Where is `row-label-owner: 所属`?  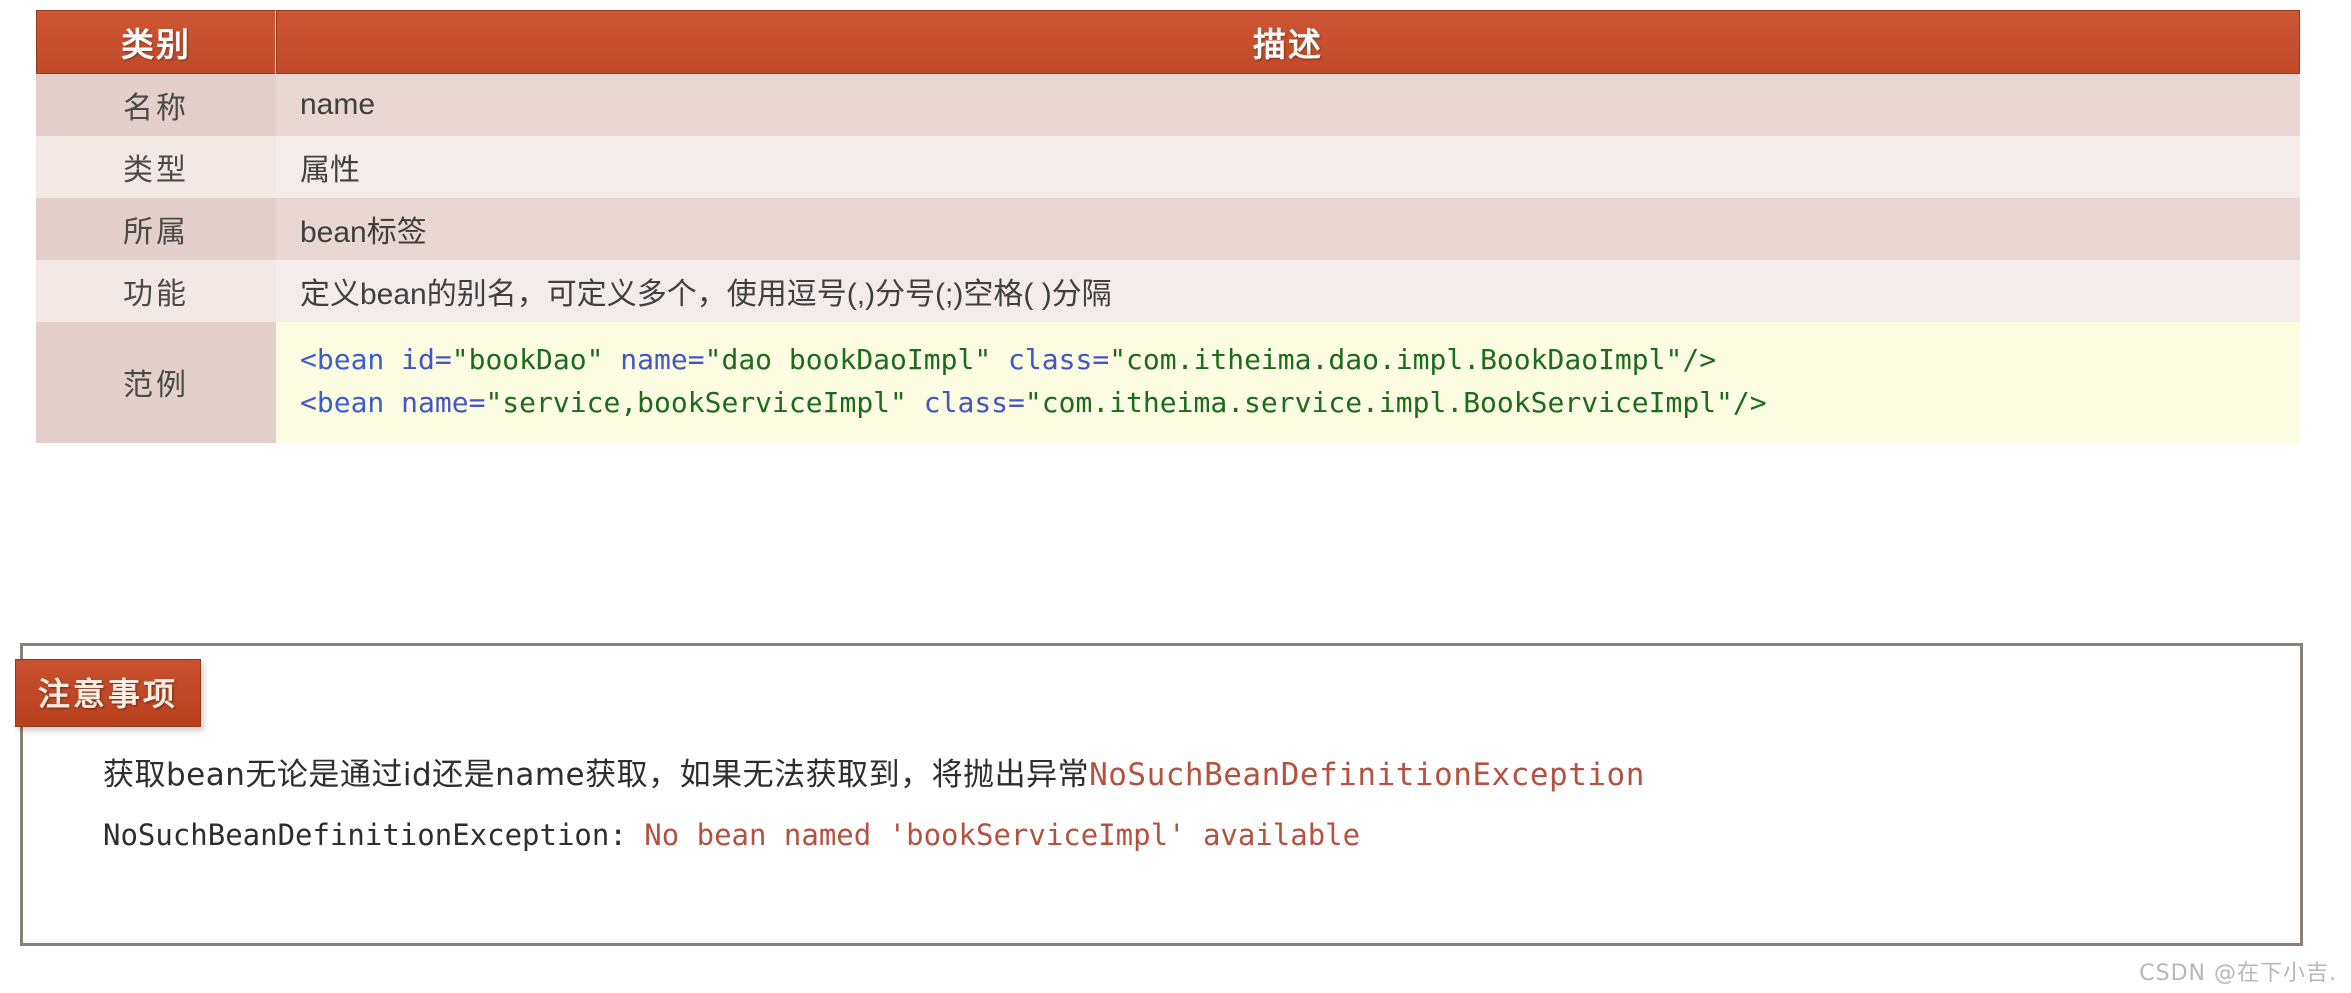
row-label-owner: 所属 is located at coordinates (156, 229).